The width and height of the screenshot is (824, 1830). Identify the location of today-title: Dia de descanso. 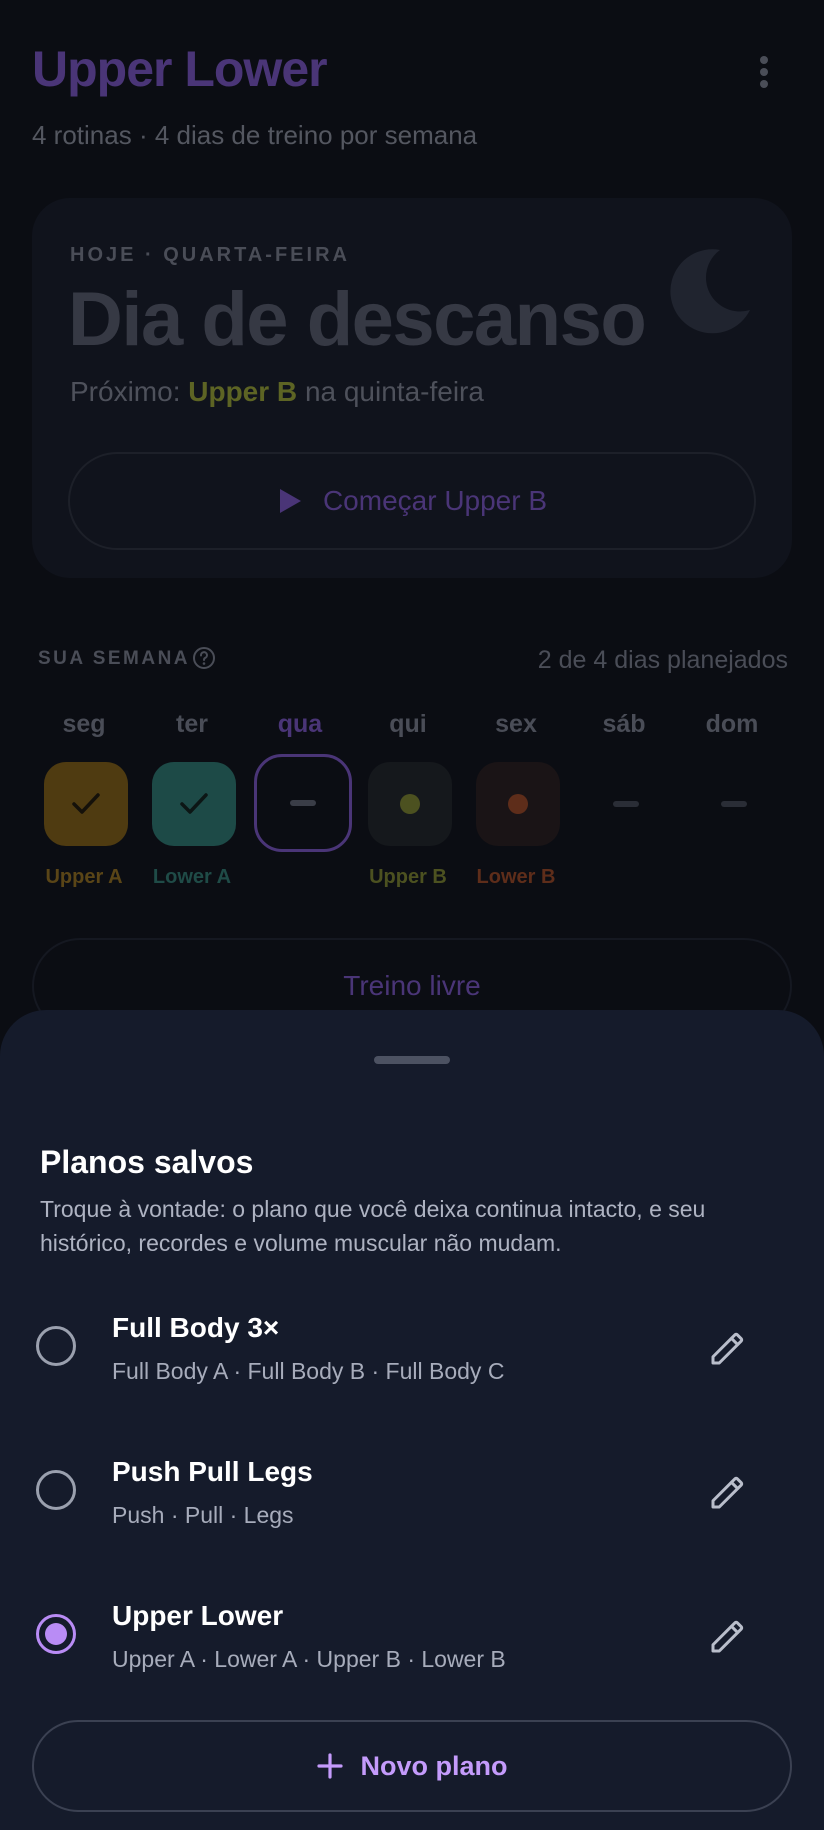
(357, 319).